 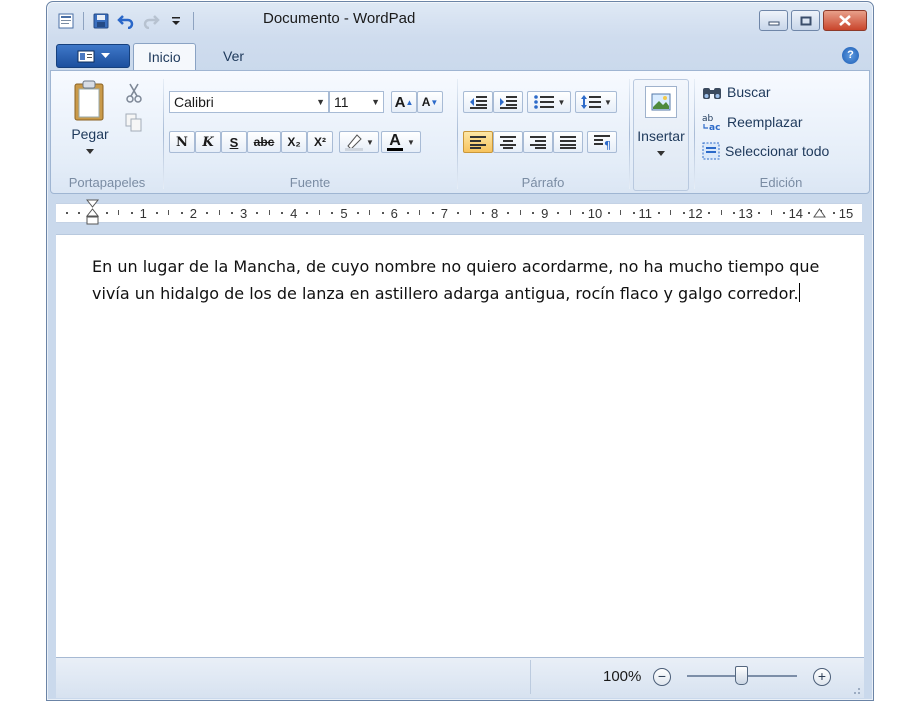 What do you see at coordinates (765, 122) in the screenshot?
I see `replace-label: Reemplazar` at bounding box center [765, 122].